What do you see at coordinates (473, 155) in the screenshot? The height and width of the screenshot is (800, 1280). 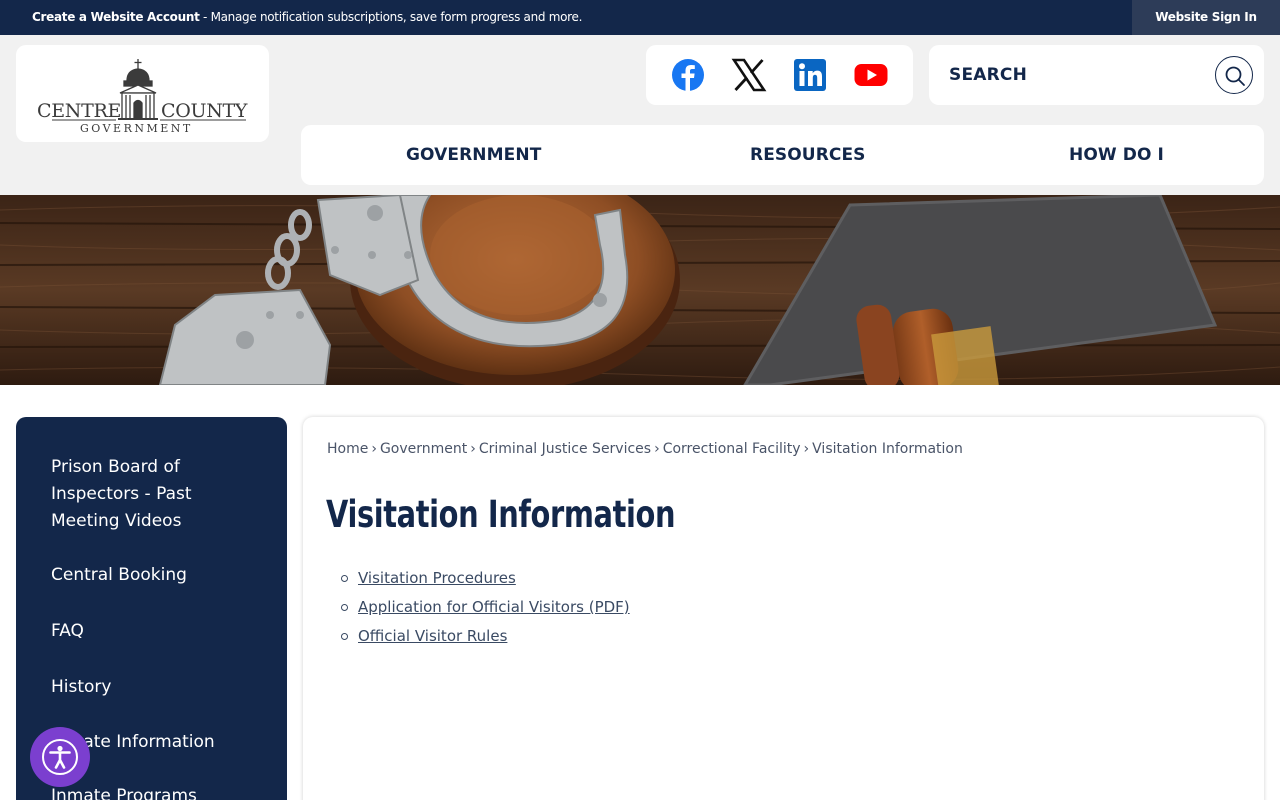 I see `nav-government: GOVERNMENT` at bounding box center [473, 155].